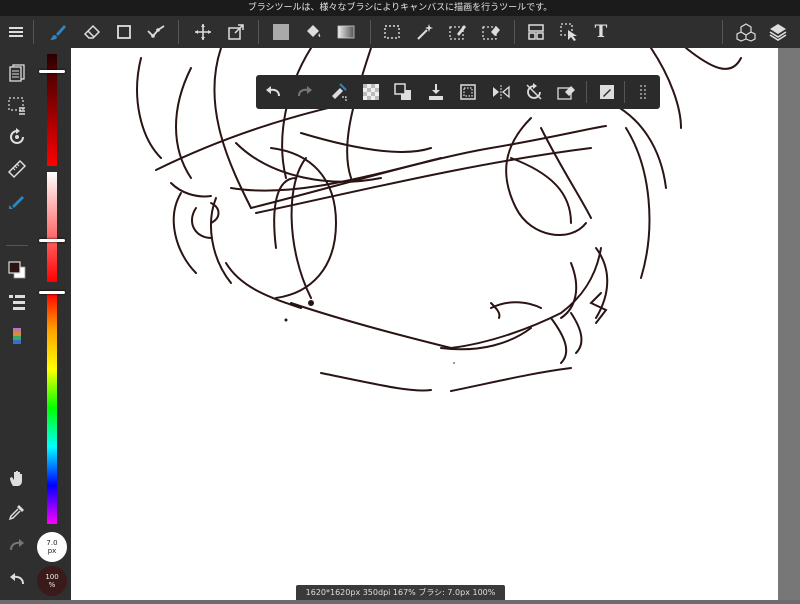 This screenshot has height=604, width=800. I want to click on floating-toolbar, so click(458, 92).